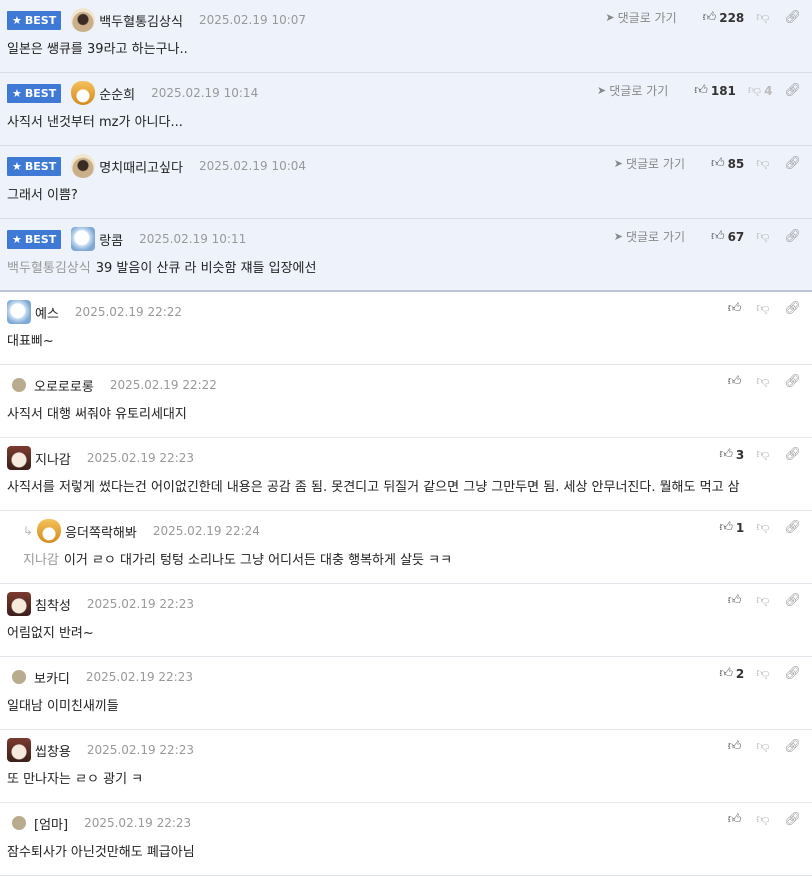 This screenshot has height=876, width=812. I want to click on like-button: 👍︎ 2, so click(731, 673).